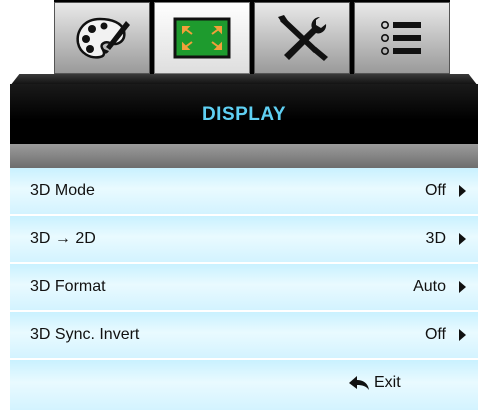 The image size is (488, 410). I want to click on exit-button: Exit, so click(374, 383).